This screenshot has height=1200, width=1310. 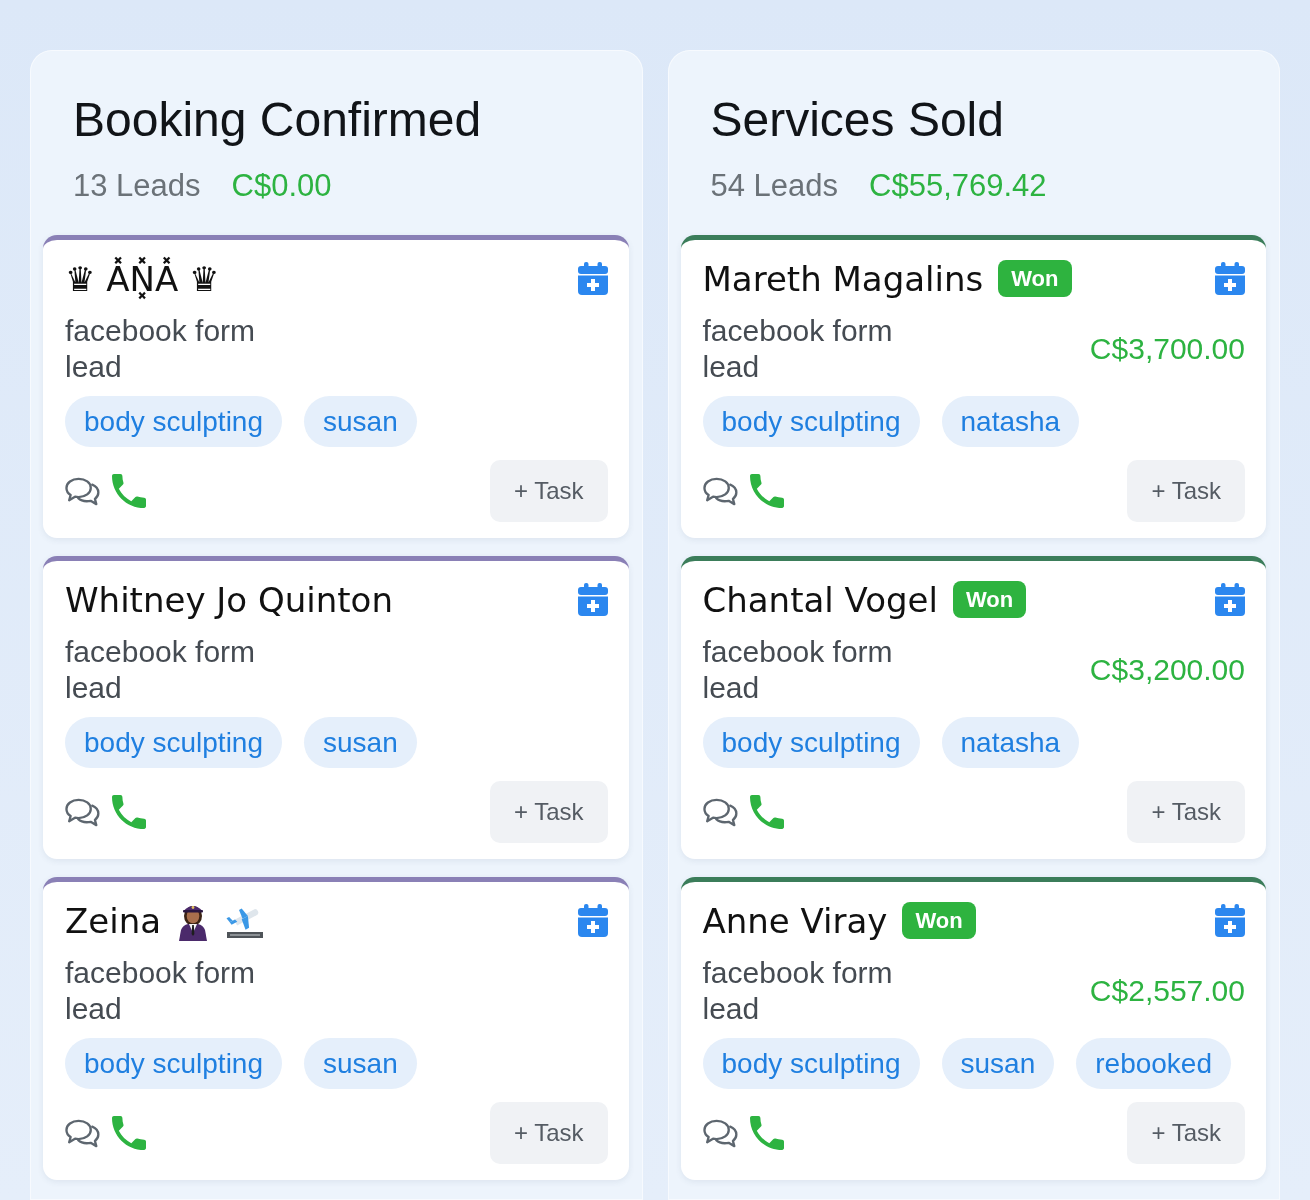 I want to click on lead-card: Whitney Jo Quinton facebook form lead body sculpting susan + Task, so click(x=336, y=707).